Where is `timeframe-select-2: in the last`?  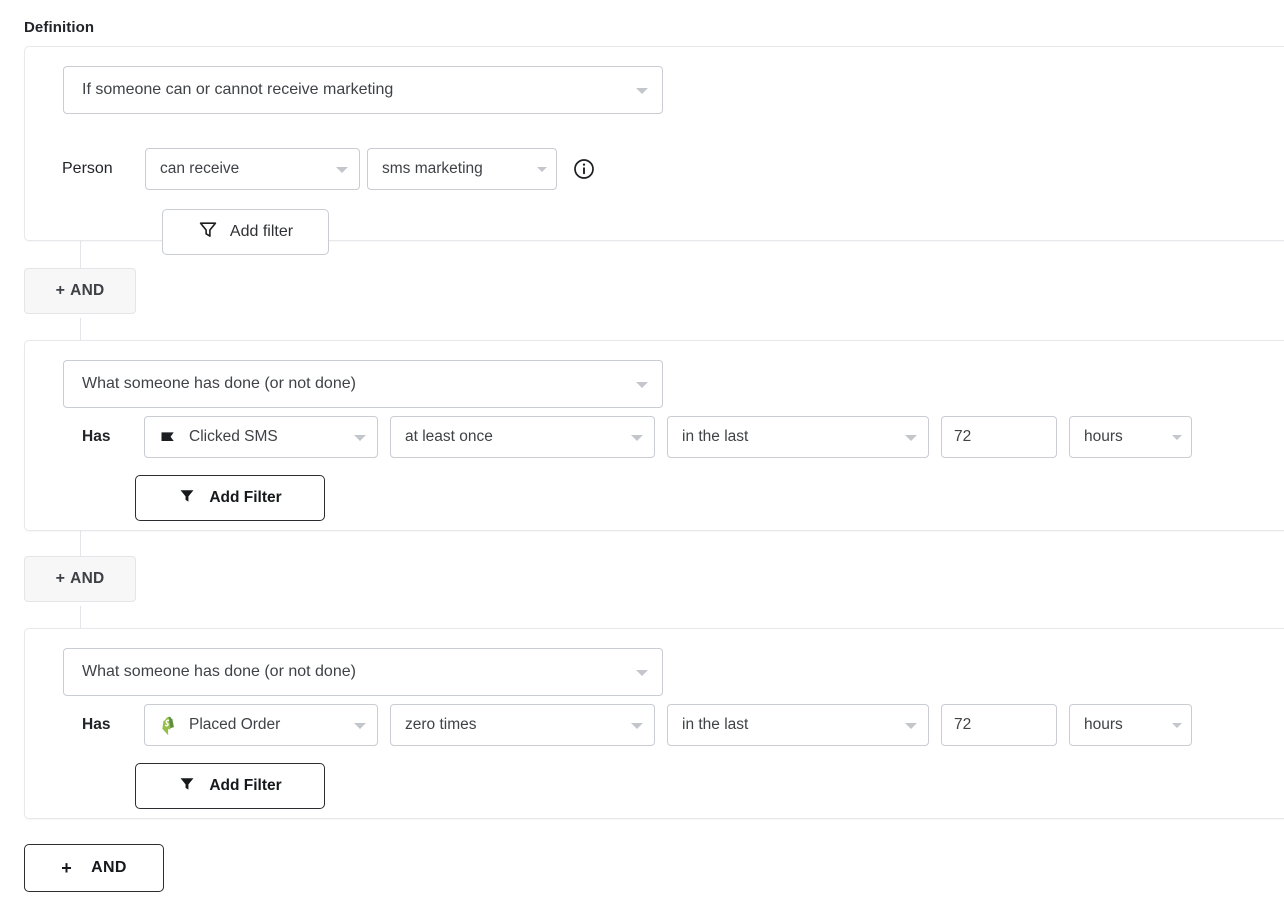 timeframe-select-2: in the last is located at coordinates (798, 437).